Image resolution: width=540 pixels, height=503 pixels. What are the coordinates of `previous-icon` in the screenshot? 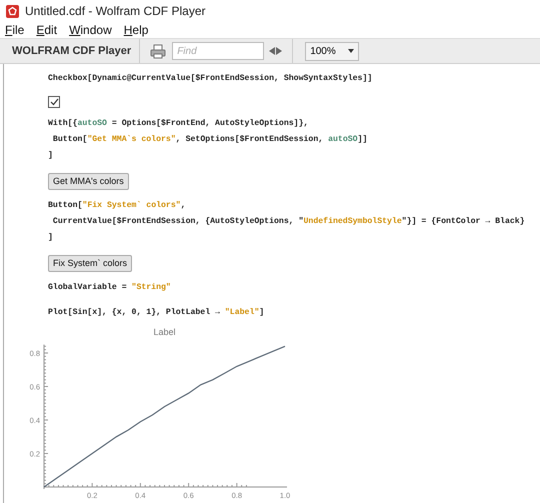 It's located at (272, 51).